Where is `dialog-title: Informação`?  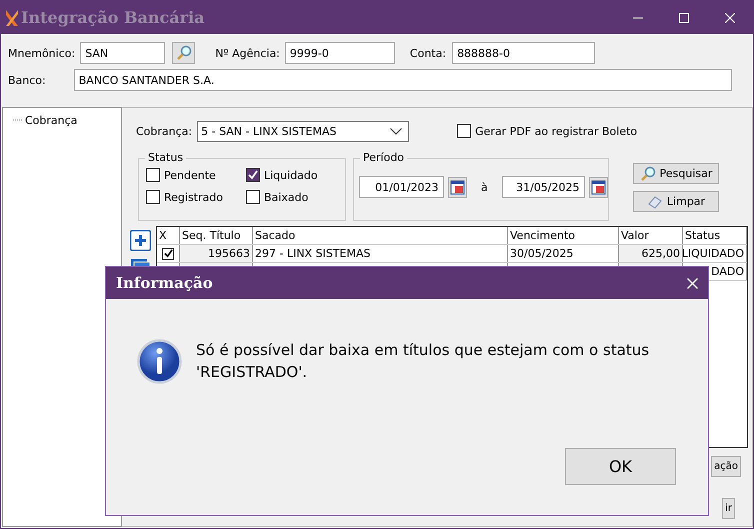
dialog-title: Informação is located at coordinates (164, 283).